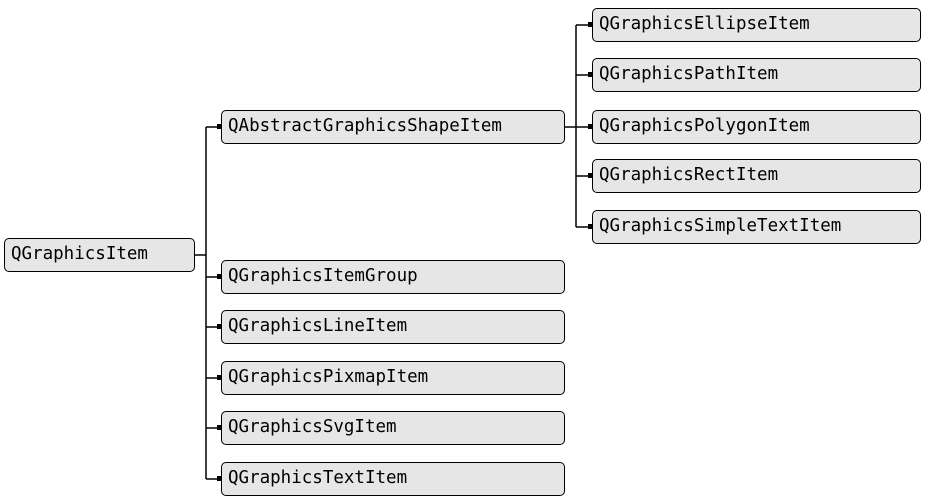 This screenshot has width=931, height=499. I want to click on node-qgraphicstextitem: QGraphicsTextItem, so click(393, 479).